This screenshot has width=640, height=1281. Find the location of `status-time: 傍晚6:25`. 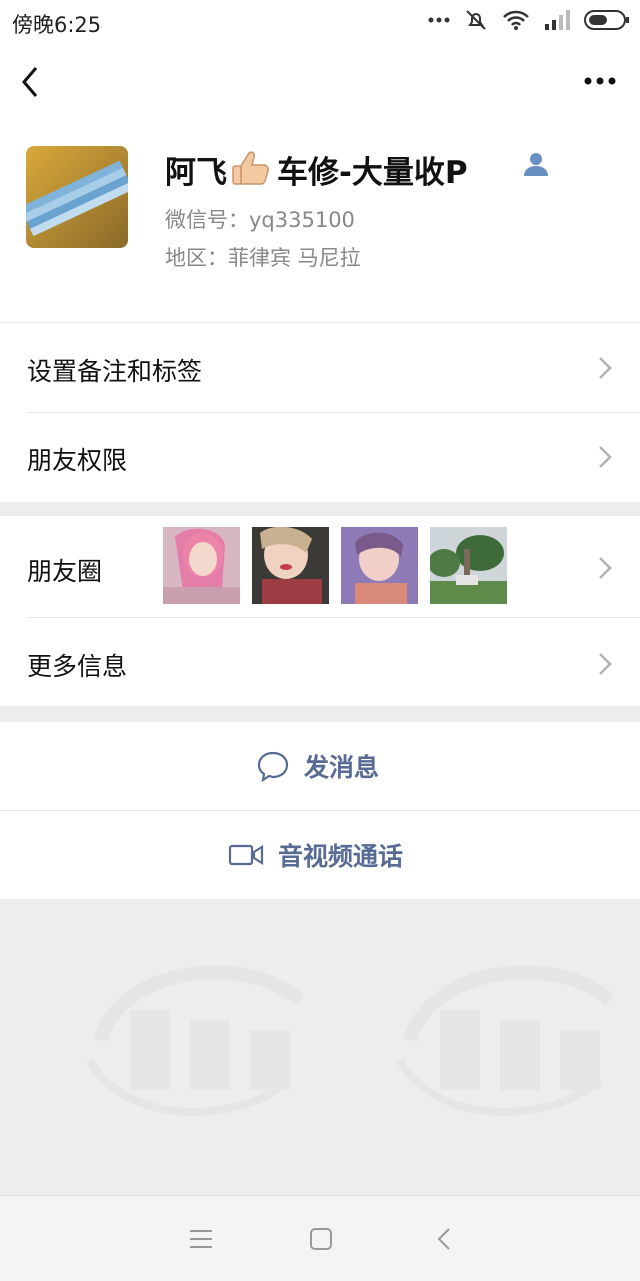

status-time: 傍晚6:25 is located at coordinates (57, 25).